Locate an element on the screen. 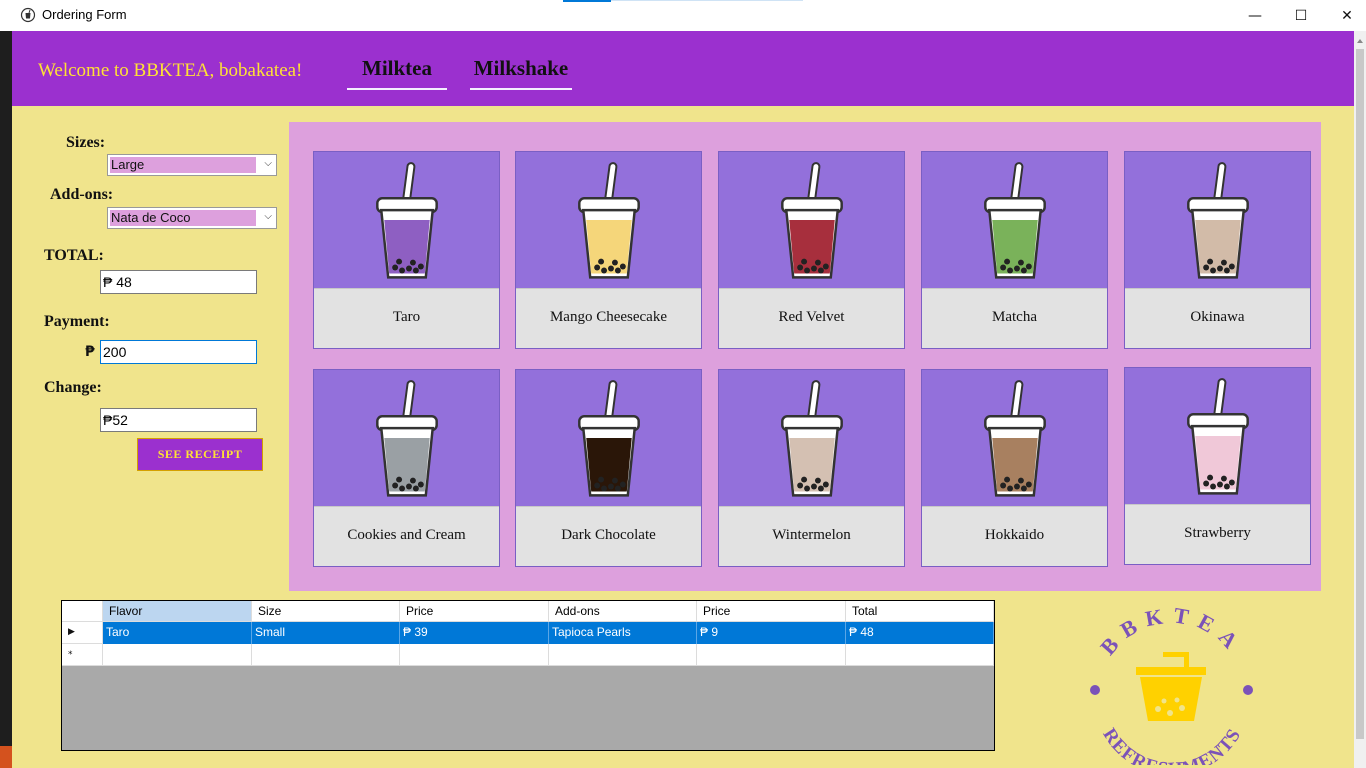 The image size is (1366, 768). grid-header-addon-price: Price is located at coordinates (771, 611).